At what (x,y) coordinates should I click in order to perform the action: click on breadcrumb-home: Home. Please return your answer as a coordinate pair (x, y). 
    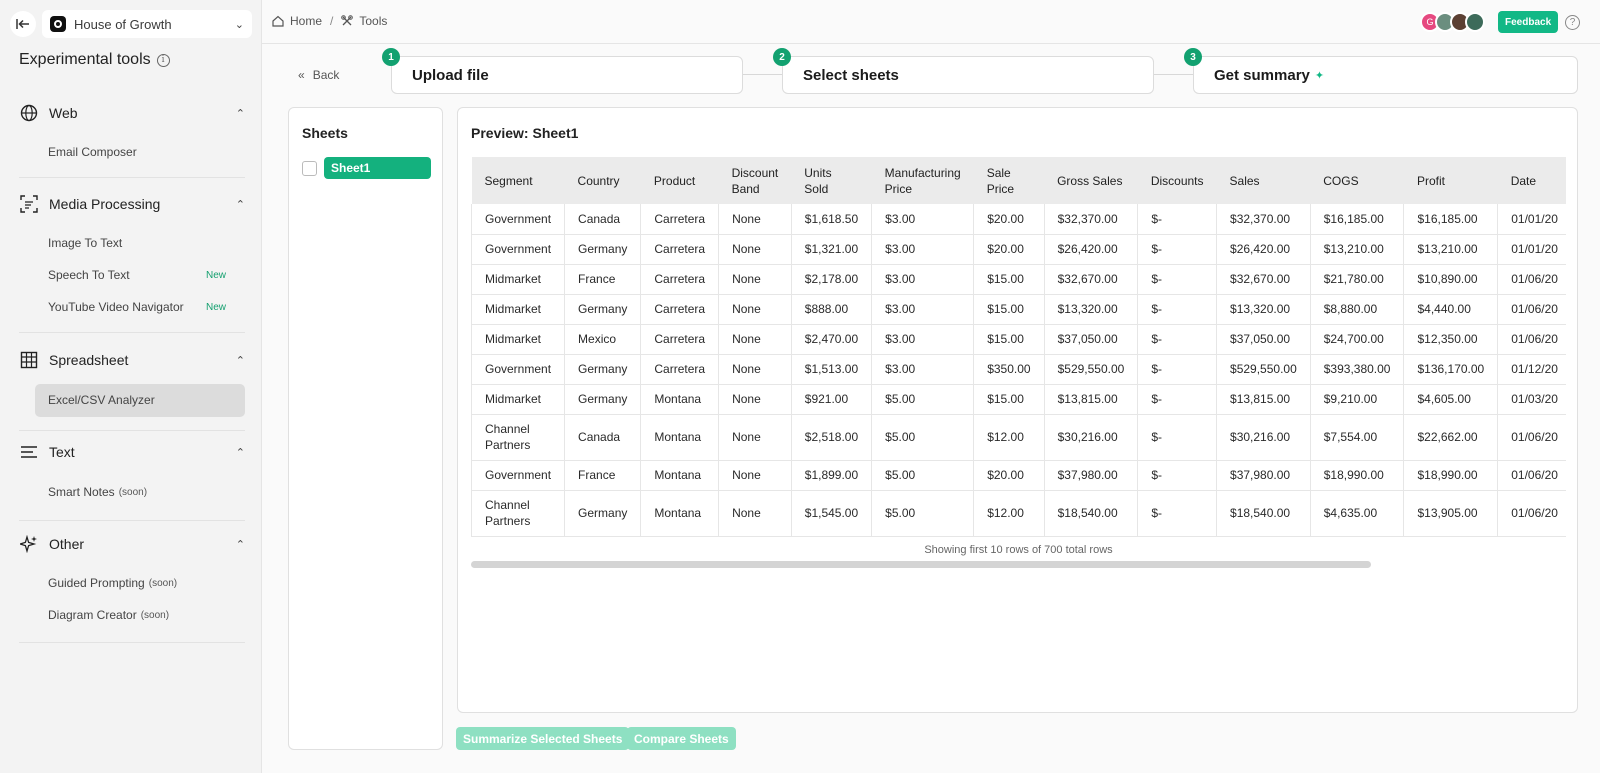
    Looking at the image, I should click on (306, 21).